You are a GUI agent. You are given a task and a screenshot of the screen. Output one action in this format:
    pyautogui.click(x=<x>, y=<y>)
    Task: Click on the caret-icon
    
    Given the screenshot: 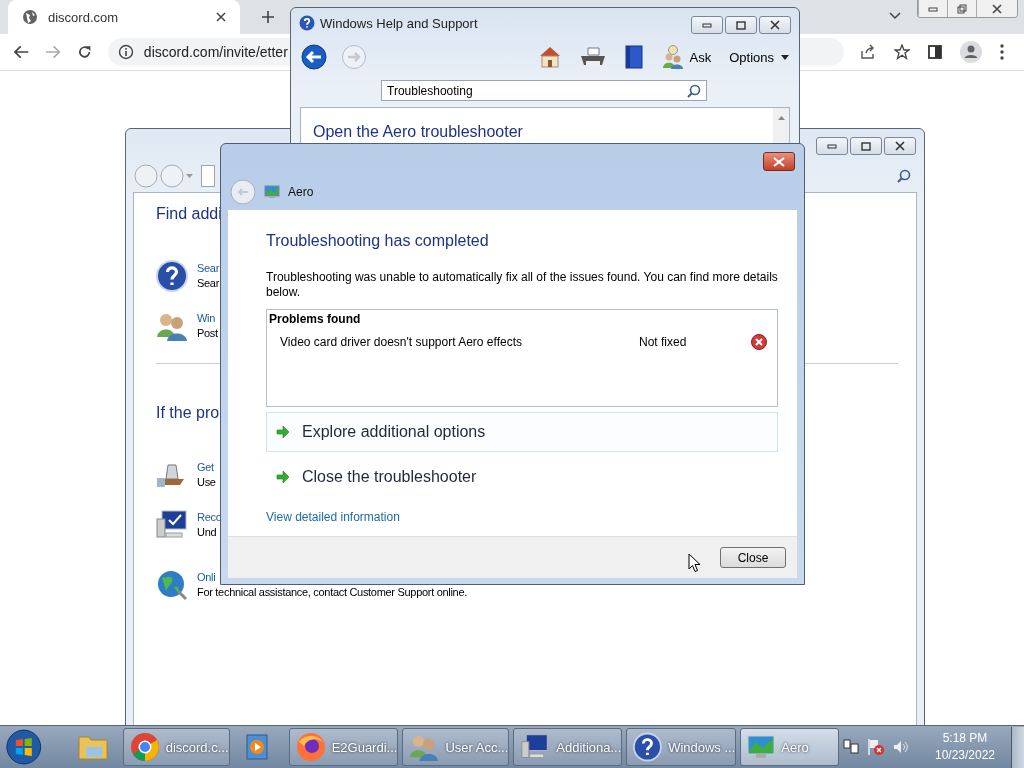 What is the action you would take?
    pyautogui.click(x=785, y=57)
    